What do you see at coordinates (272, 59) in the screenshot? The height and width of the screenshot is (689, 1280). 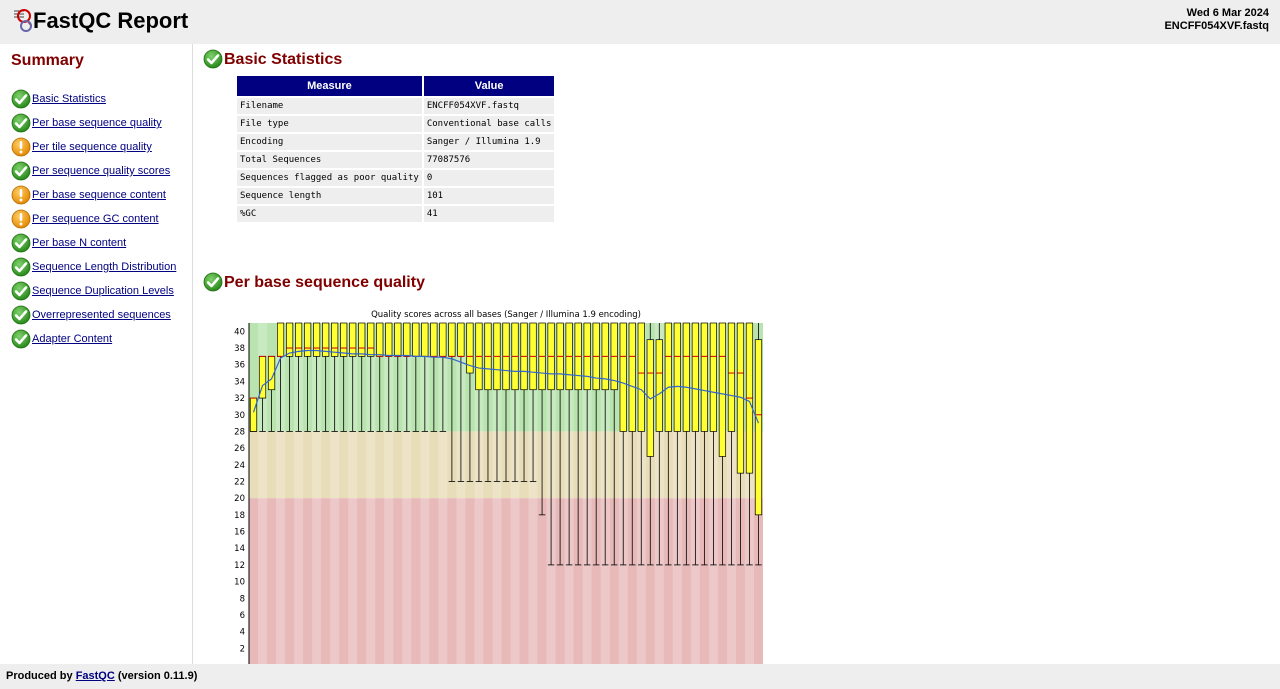 I see `module-basic-statistics: Basic Statistics` at bounding box center [272, 59].